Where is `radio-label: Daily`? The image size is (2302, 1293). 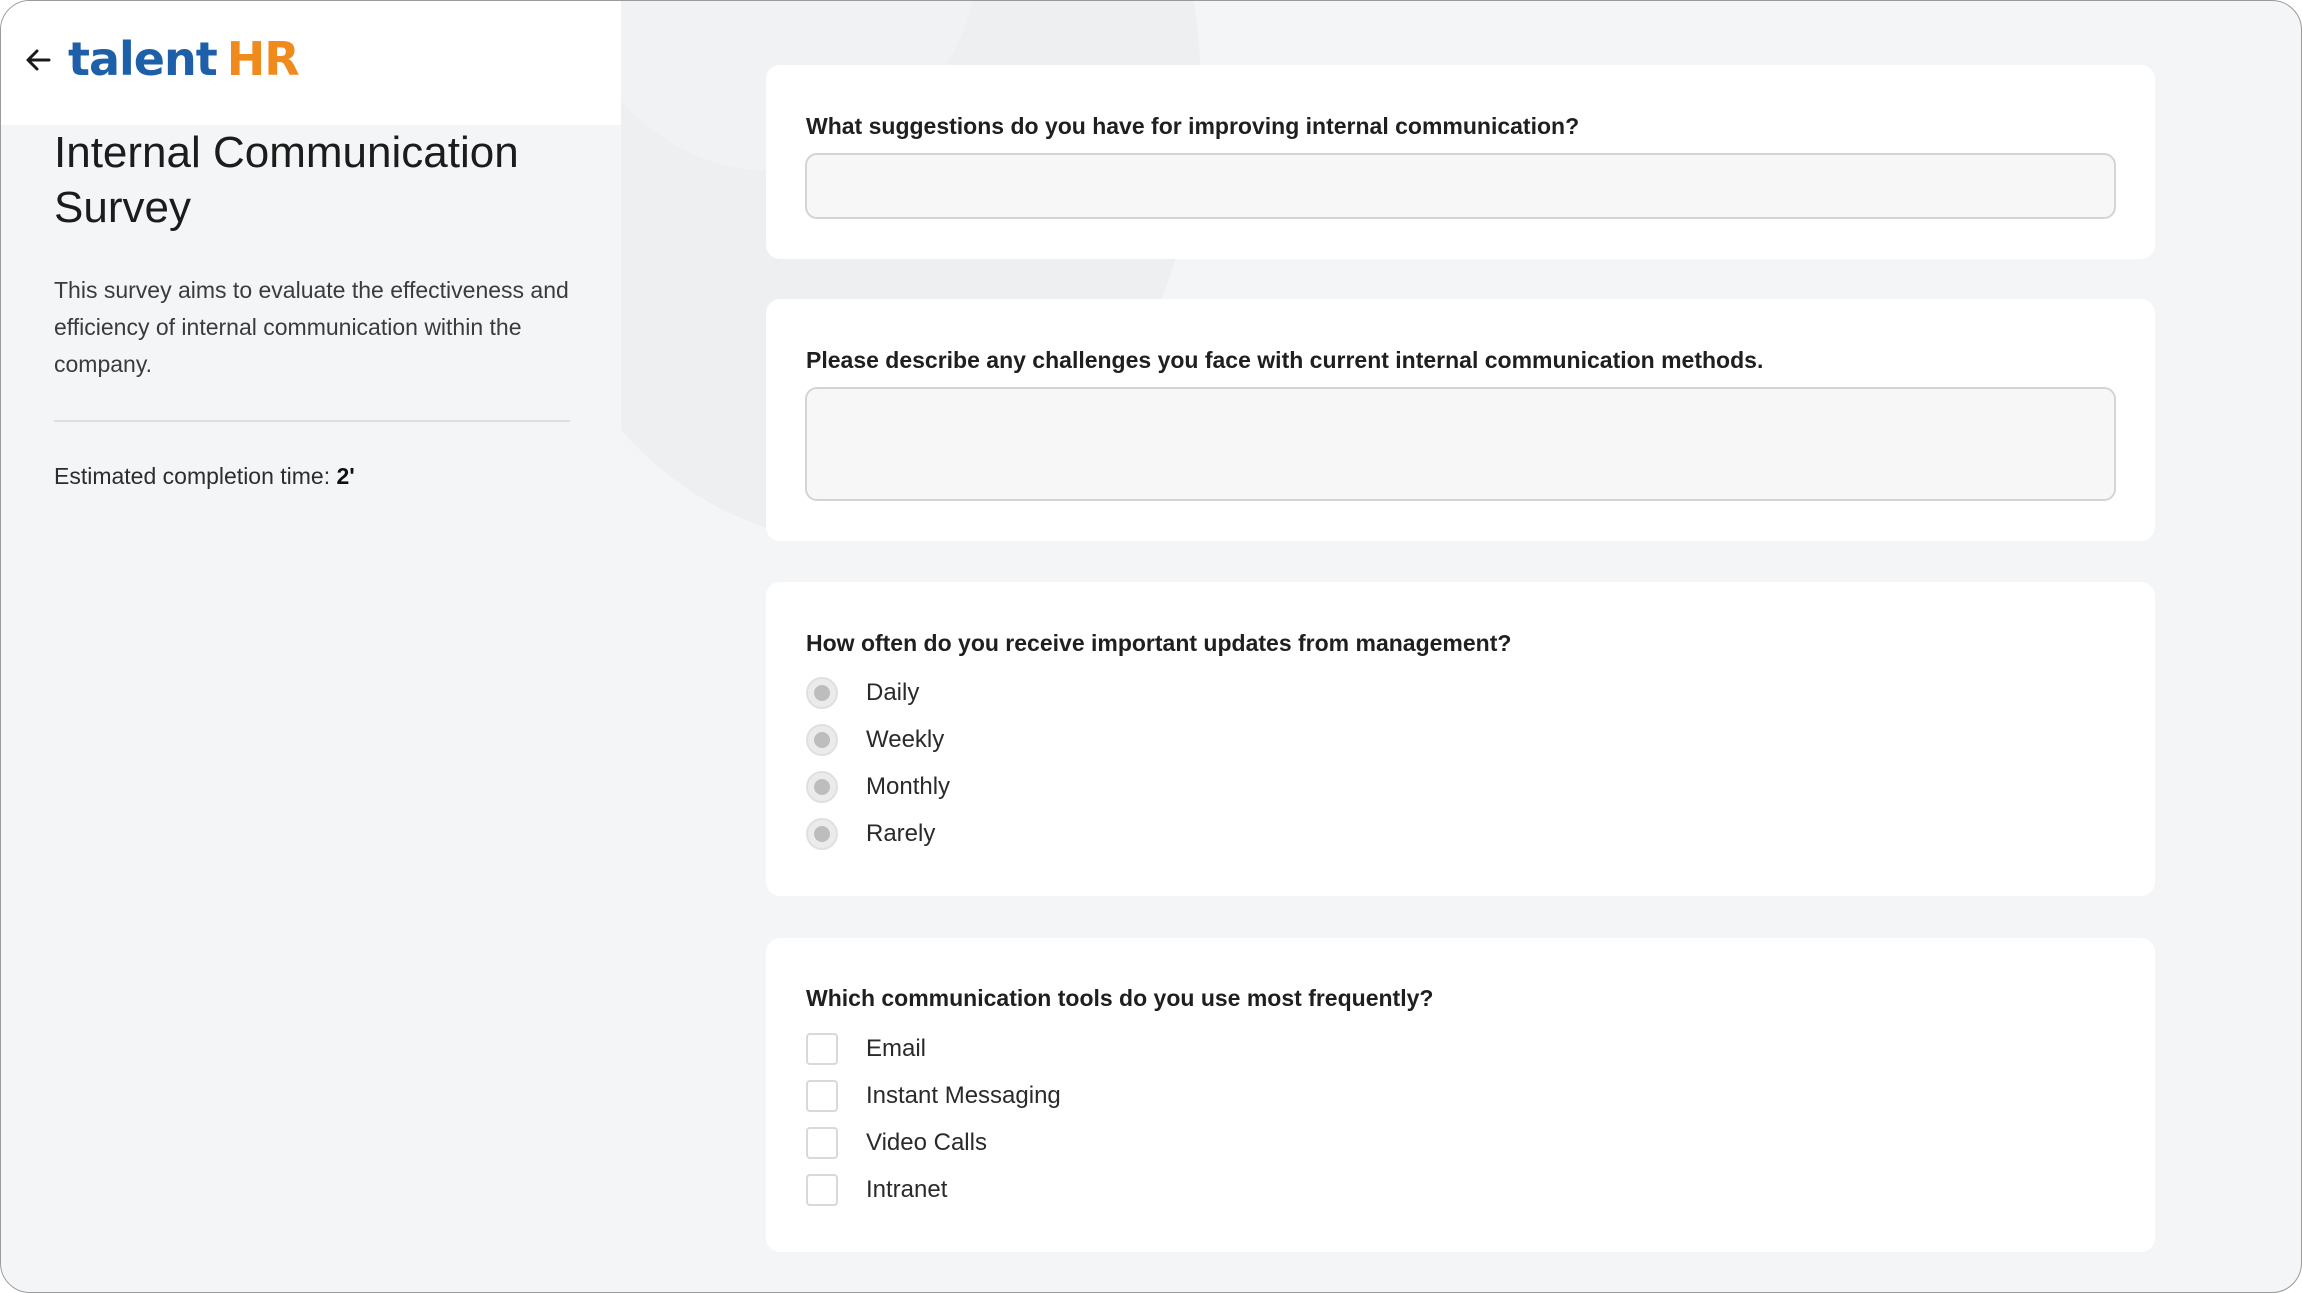 radio-label: Daily is located at coordinates (893, 692).